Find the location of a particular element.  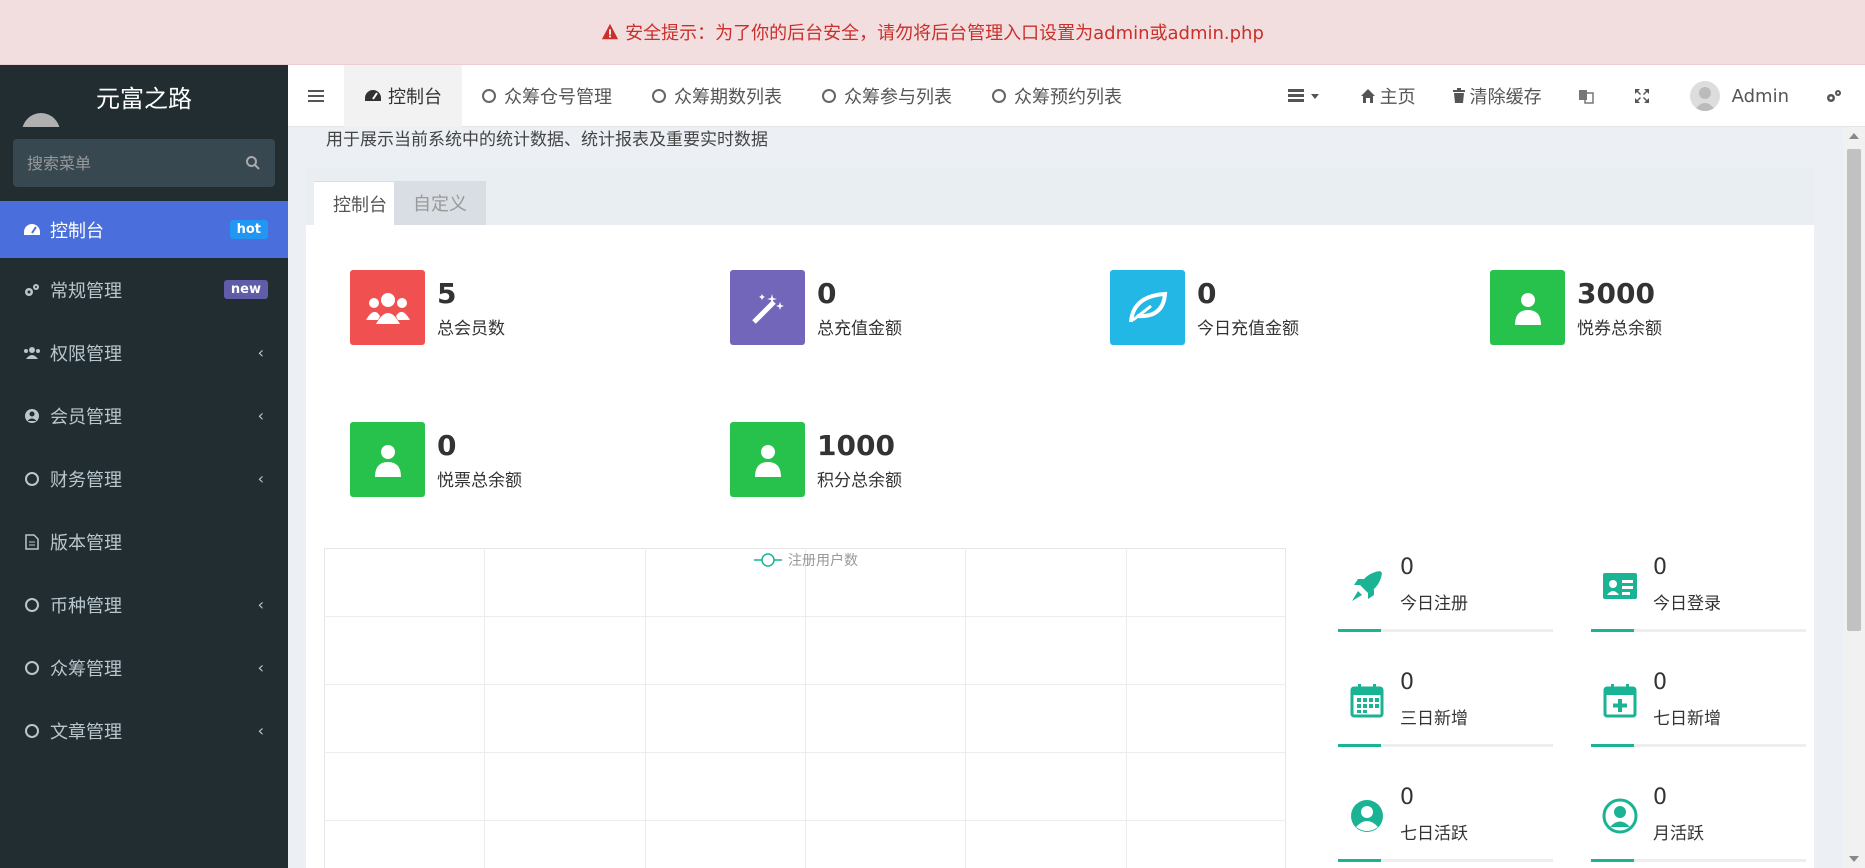

user-circle-icon is located at coordinates (1367, 816).